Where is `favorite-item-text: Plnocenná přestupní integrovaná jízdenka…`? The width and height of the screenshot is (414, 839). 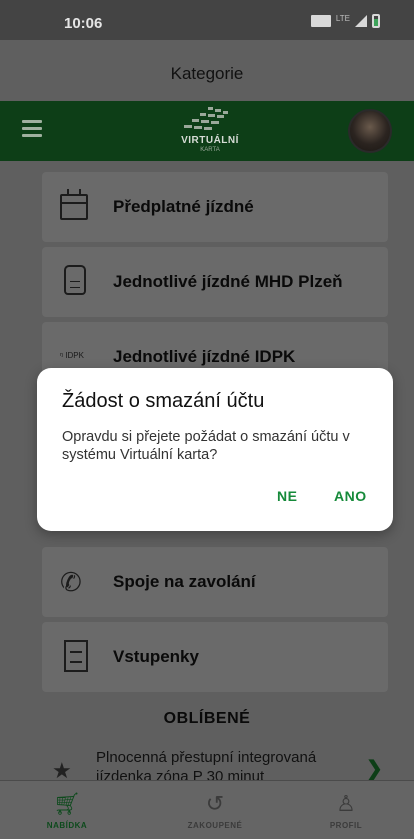 favorite-item-text: Plnocenná přestupní integrovaná jízdenka… is located at coordinates (206, 764).